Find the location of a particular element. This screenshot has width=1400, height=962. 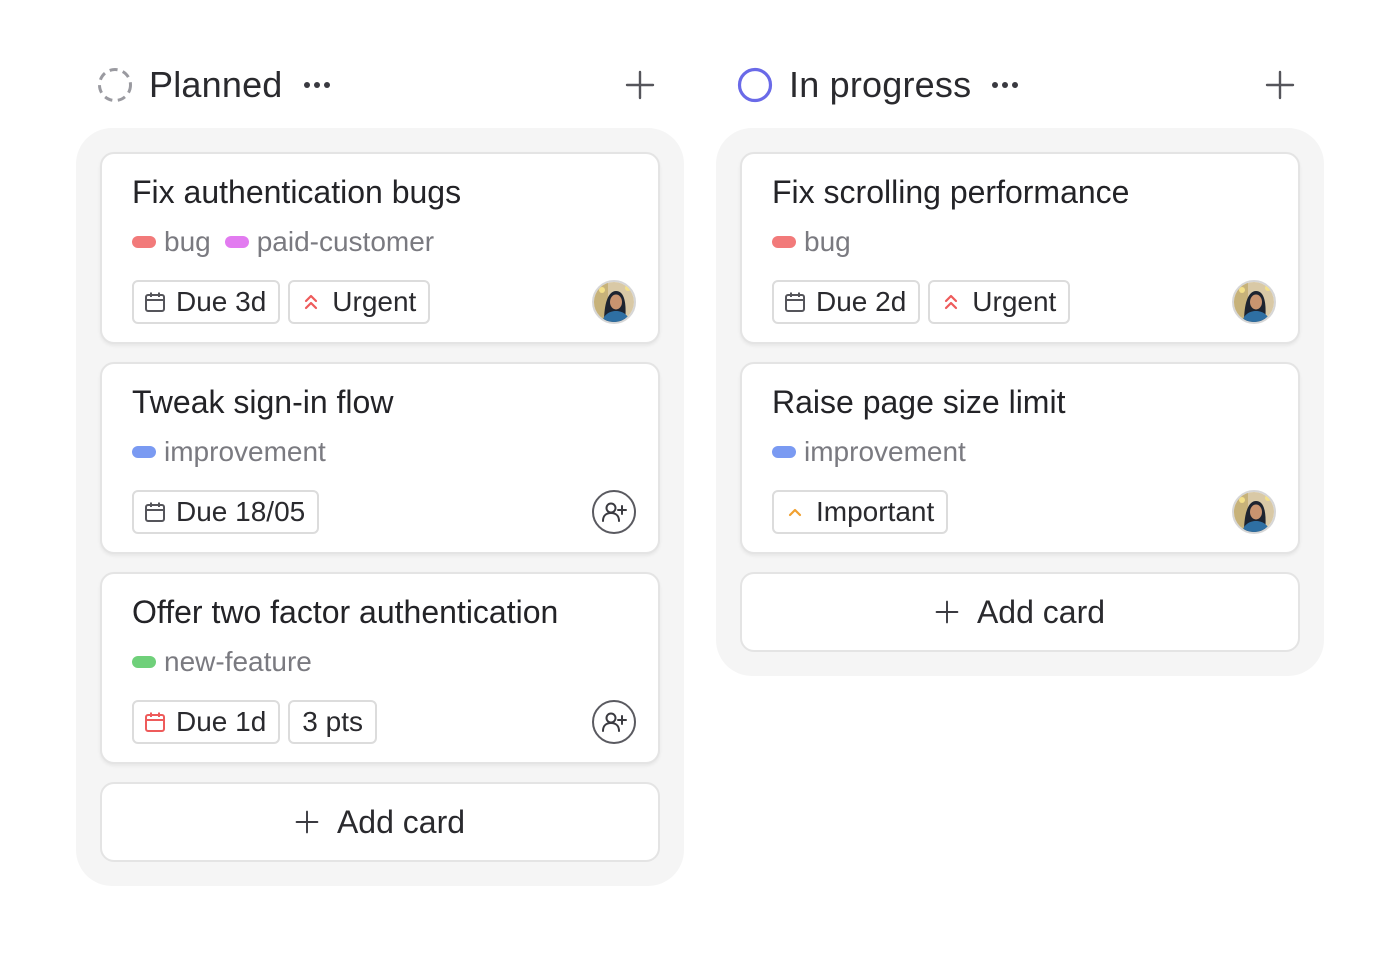

chip-text: Due 3d is located at coordinates (221, 301).